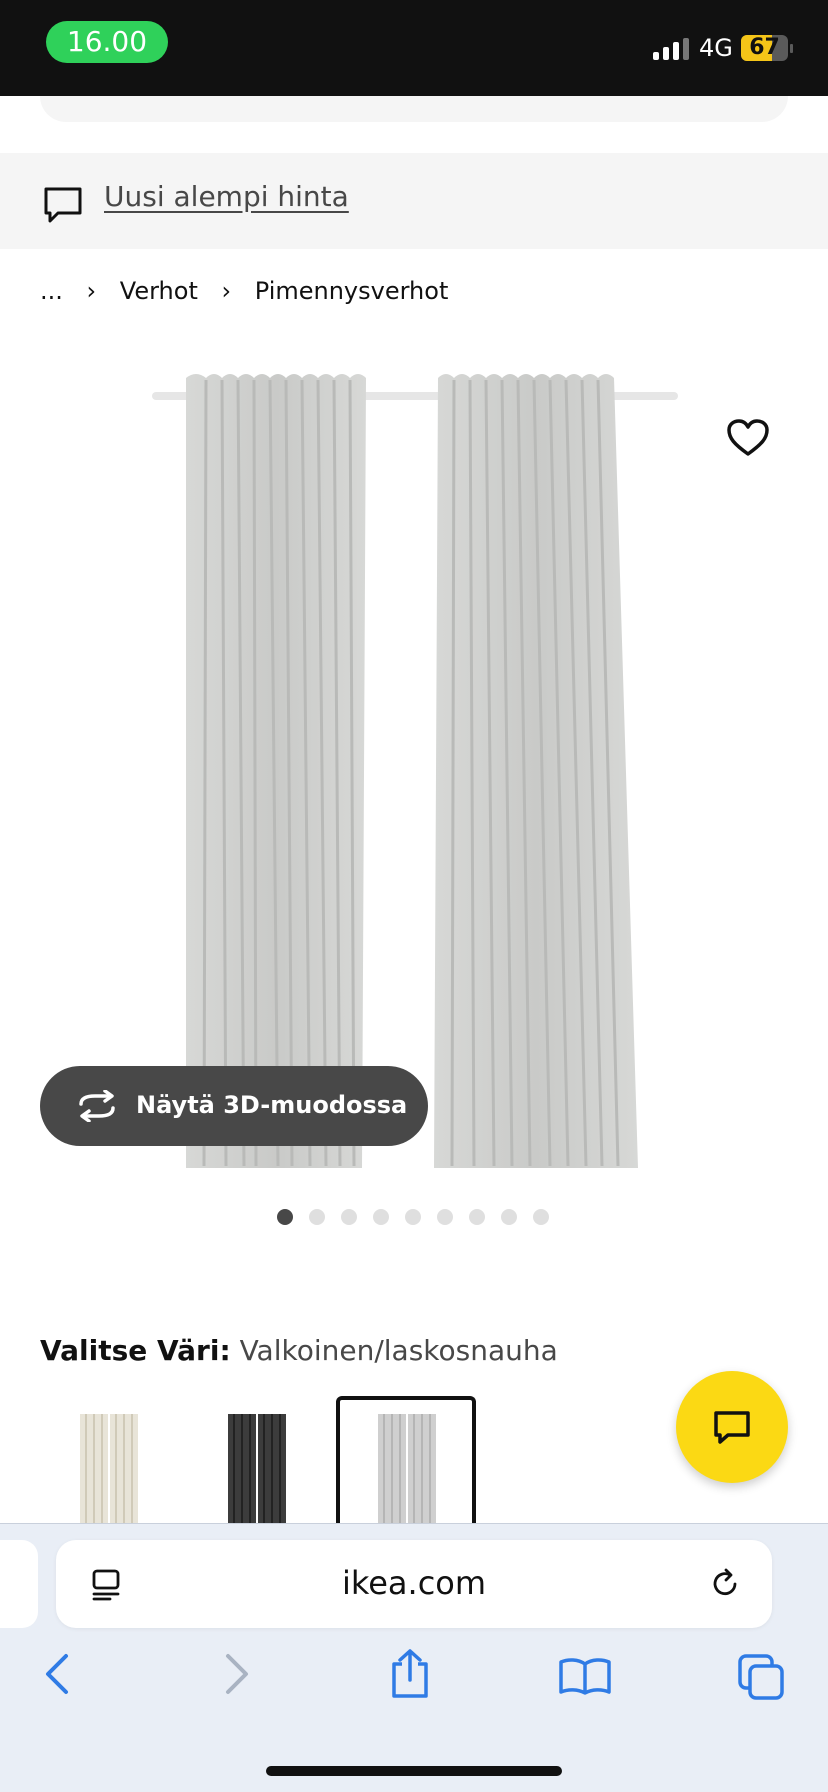  I want to click on previous-tab-preview, so click(19, 1584).